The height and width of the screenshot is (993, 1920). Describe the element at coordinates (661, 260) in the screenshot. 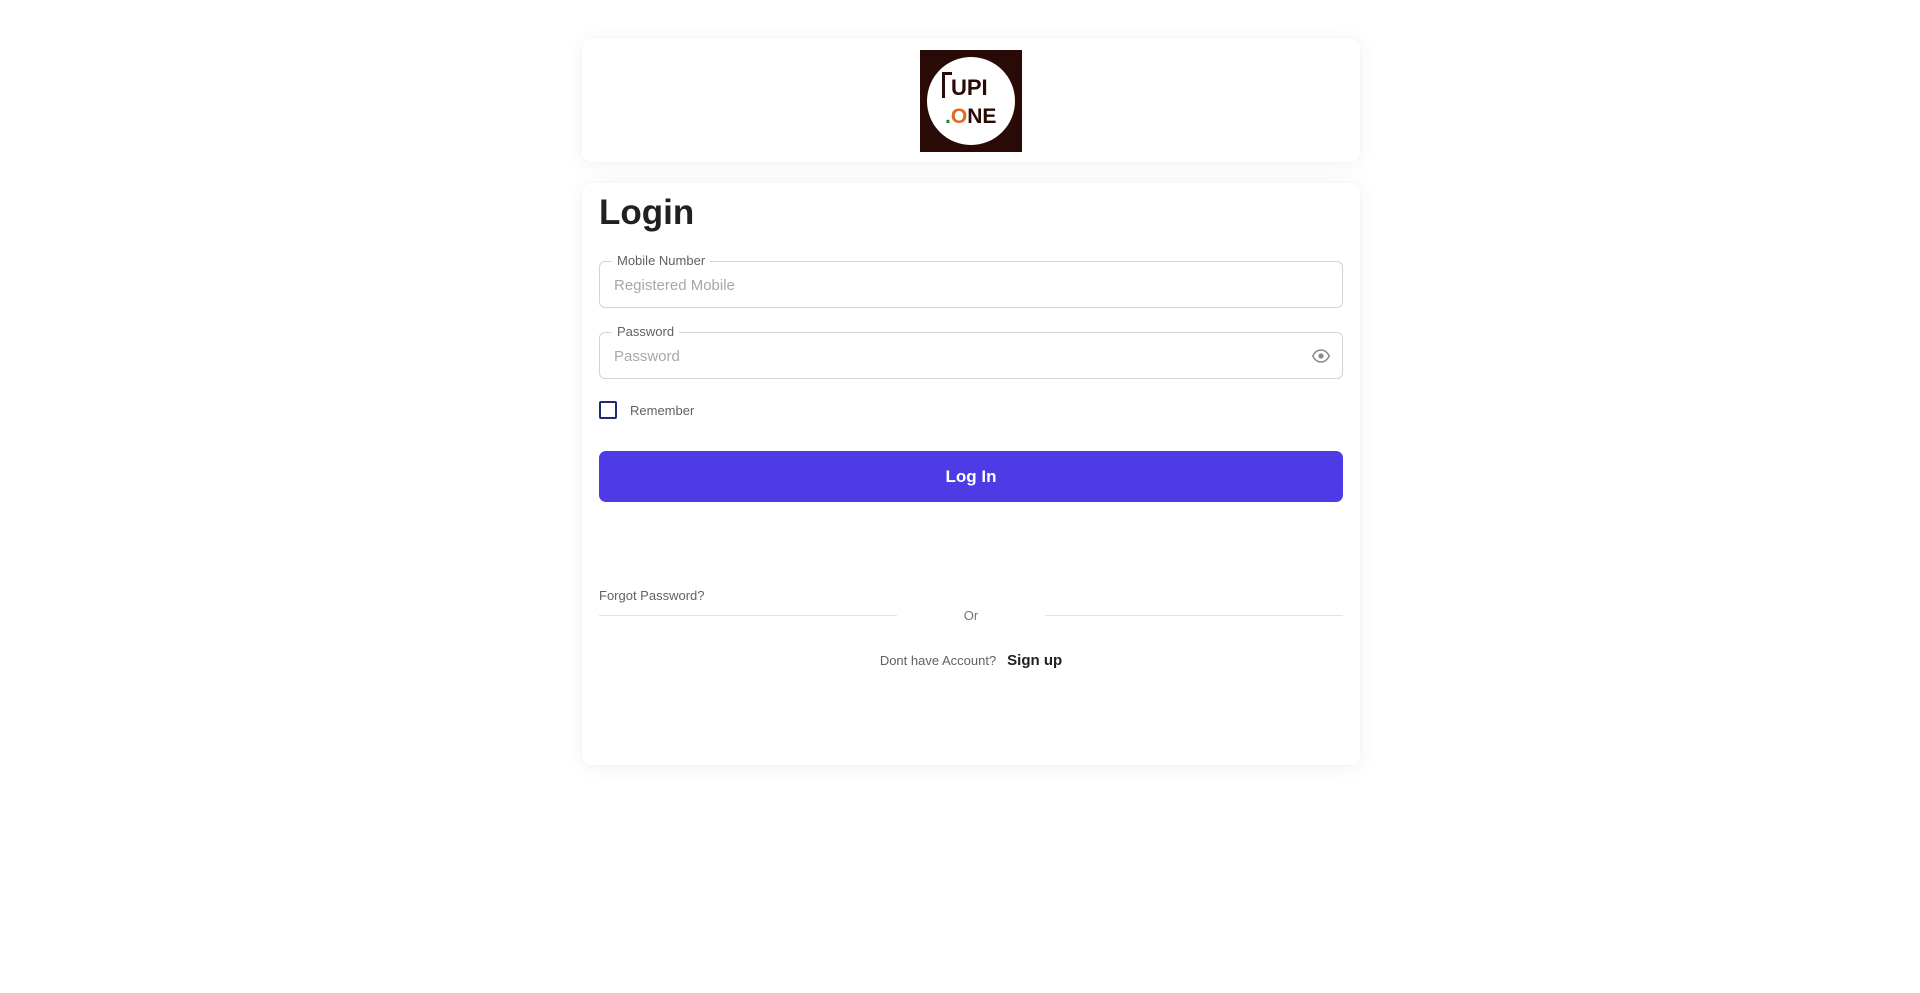

I see `mobile-field-label: Mobile Number` at that location.